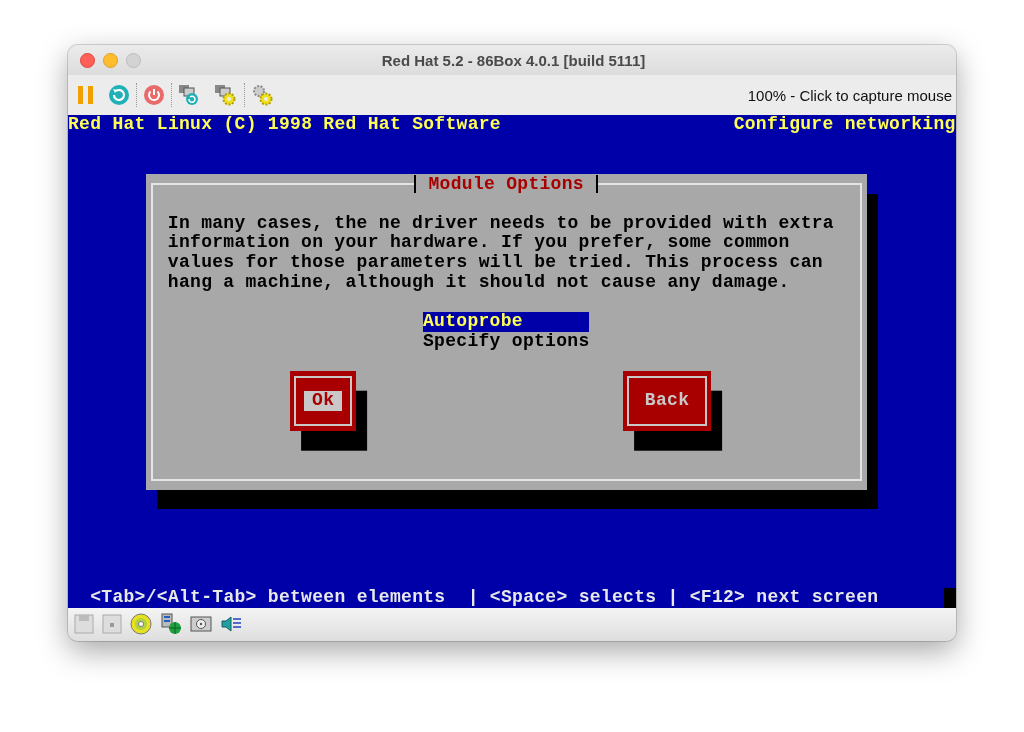 The image size is (1024, 732). What do you see at coordinates (844, 125) in the screenshot?
I see `screen-title: Configure networking` at bounding box center [844, 125].